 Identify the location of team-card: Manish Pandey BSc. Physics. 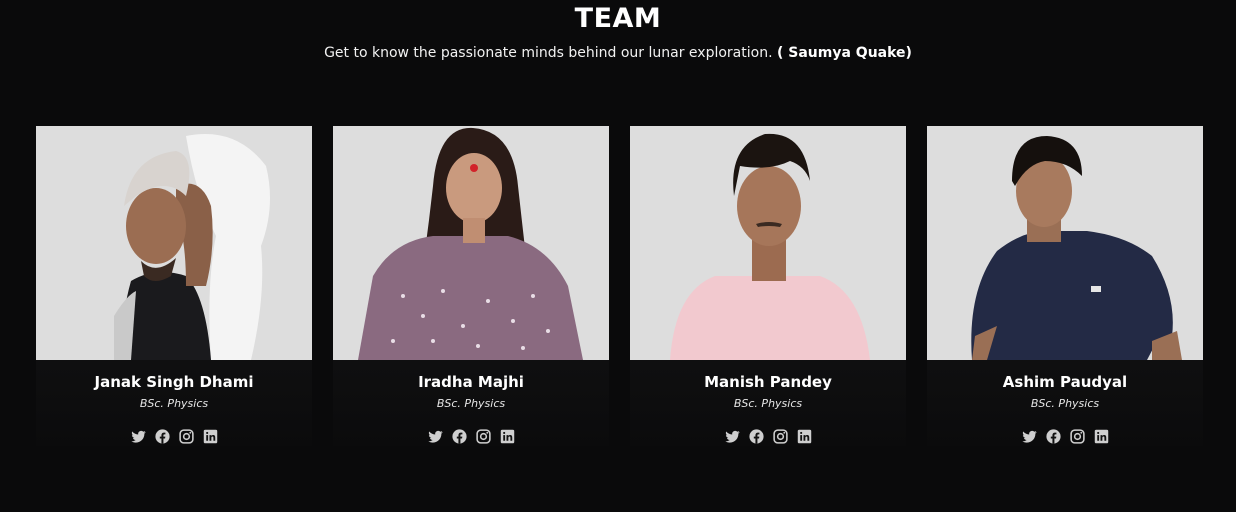
(768, 286).